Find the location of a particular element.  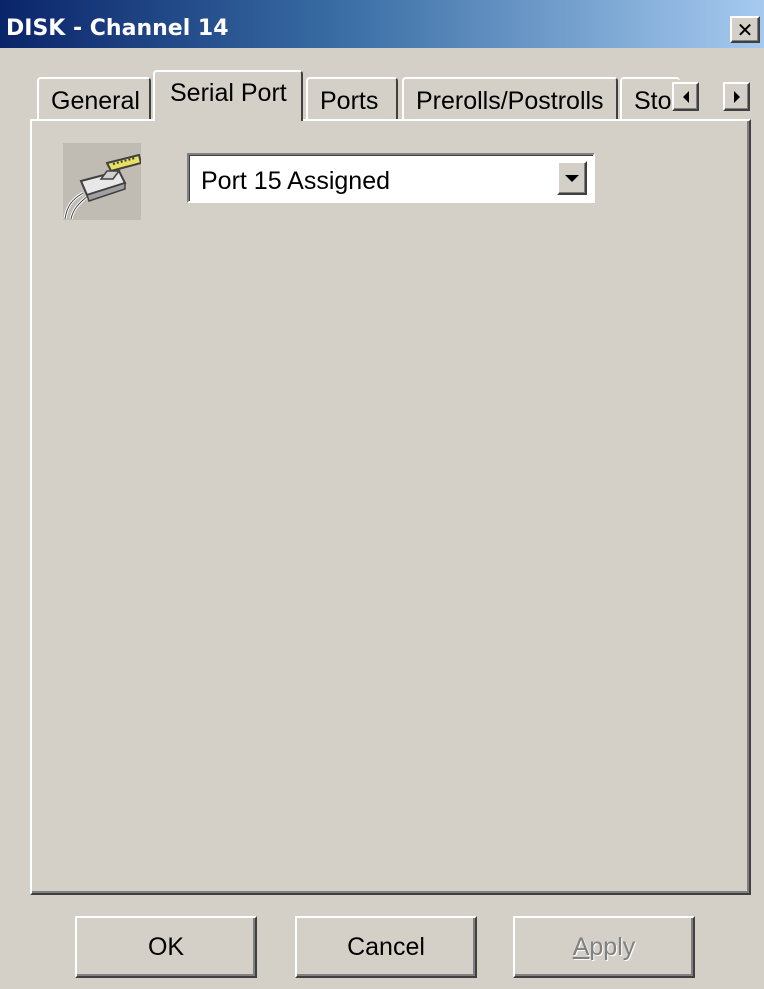

cancel-button: Cancel is located at coordinates (386, 947).